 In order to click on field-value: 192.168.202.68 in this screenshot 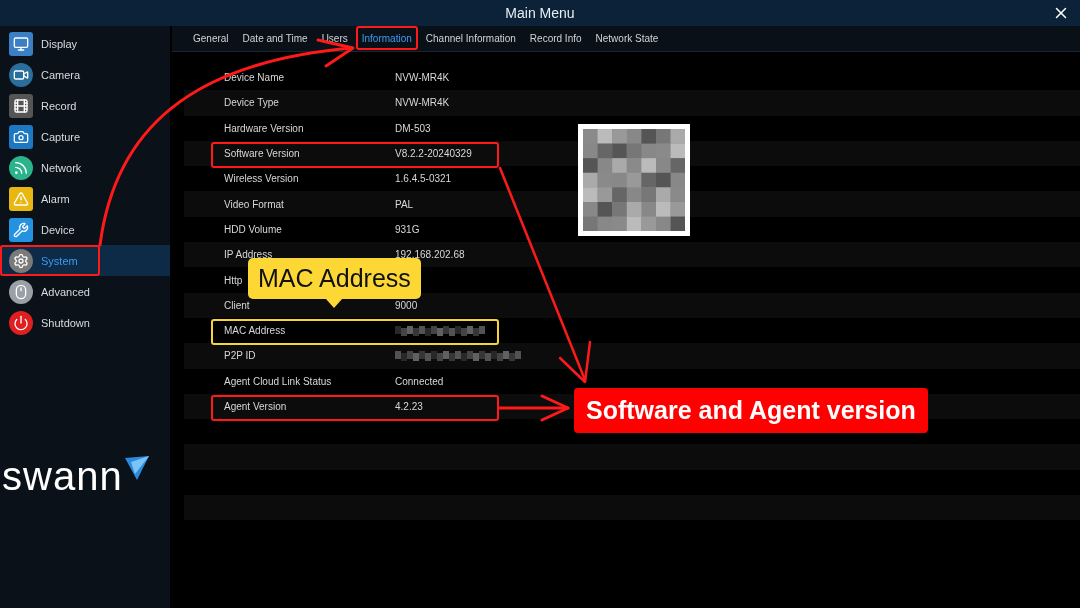, I will do `click(430, 255)`.